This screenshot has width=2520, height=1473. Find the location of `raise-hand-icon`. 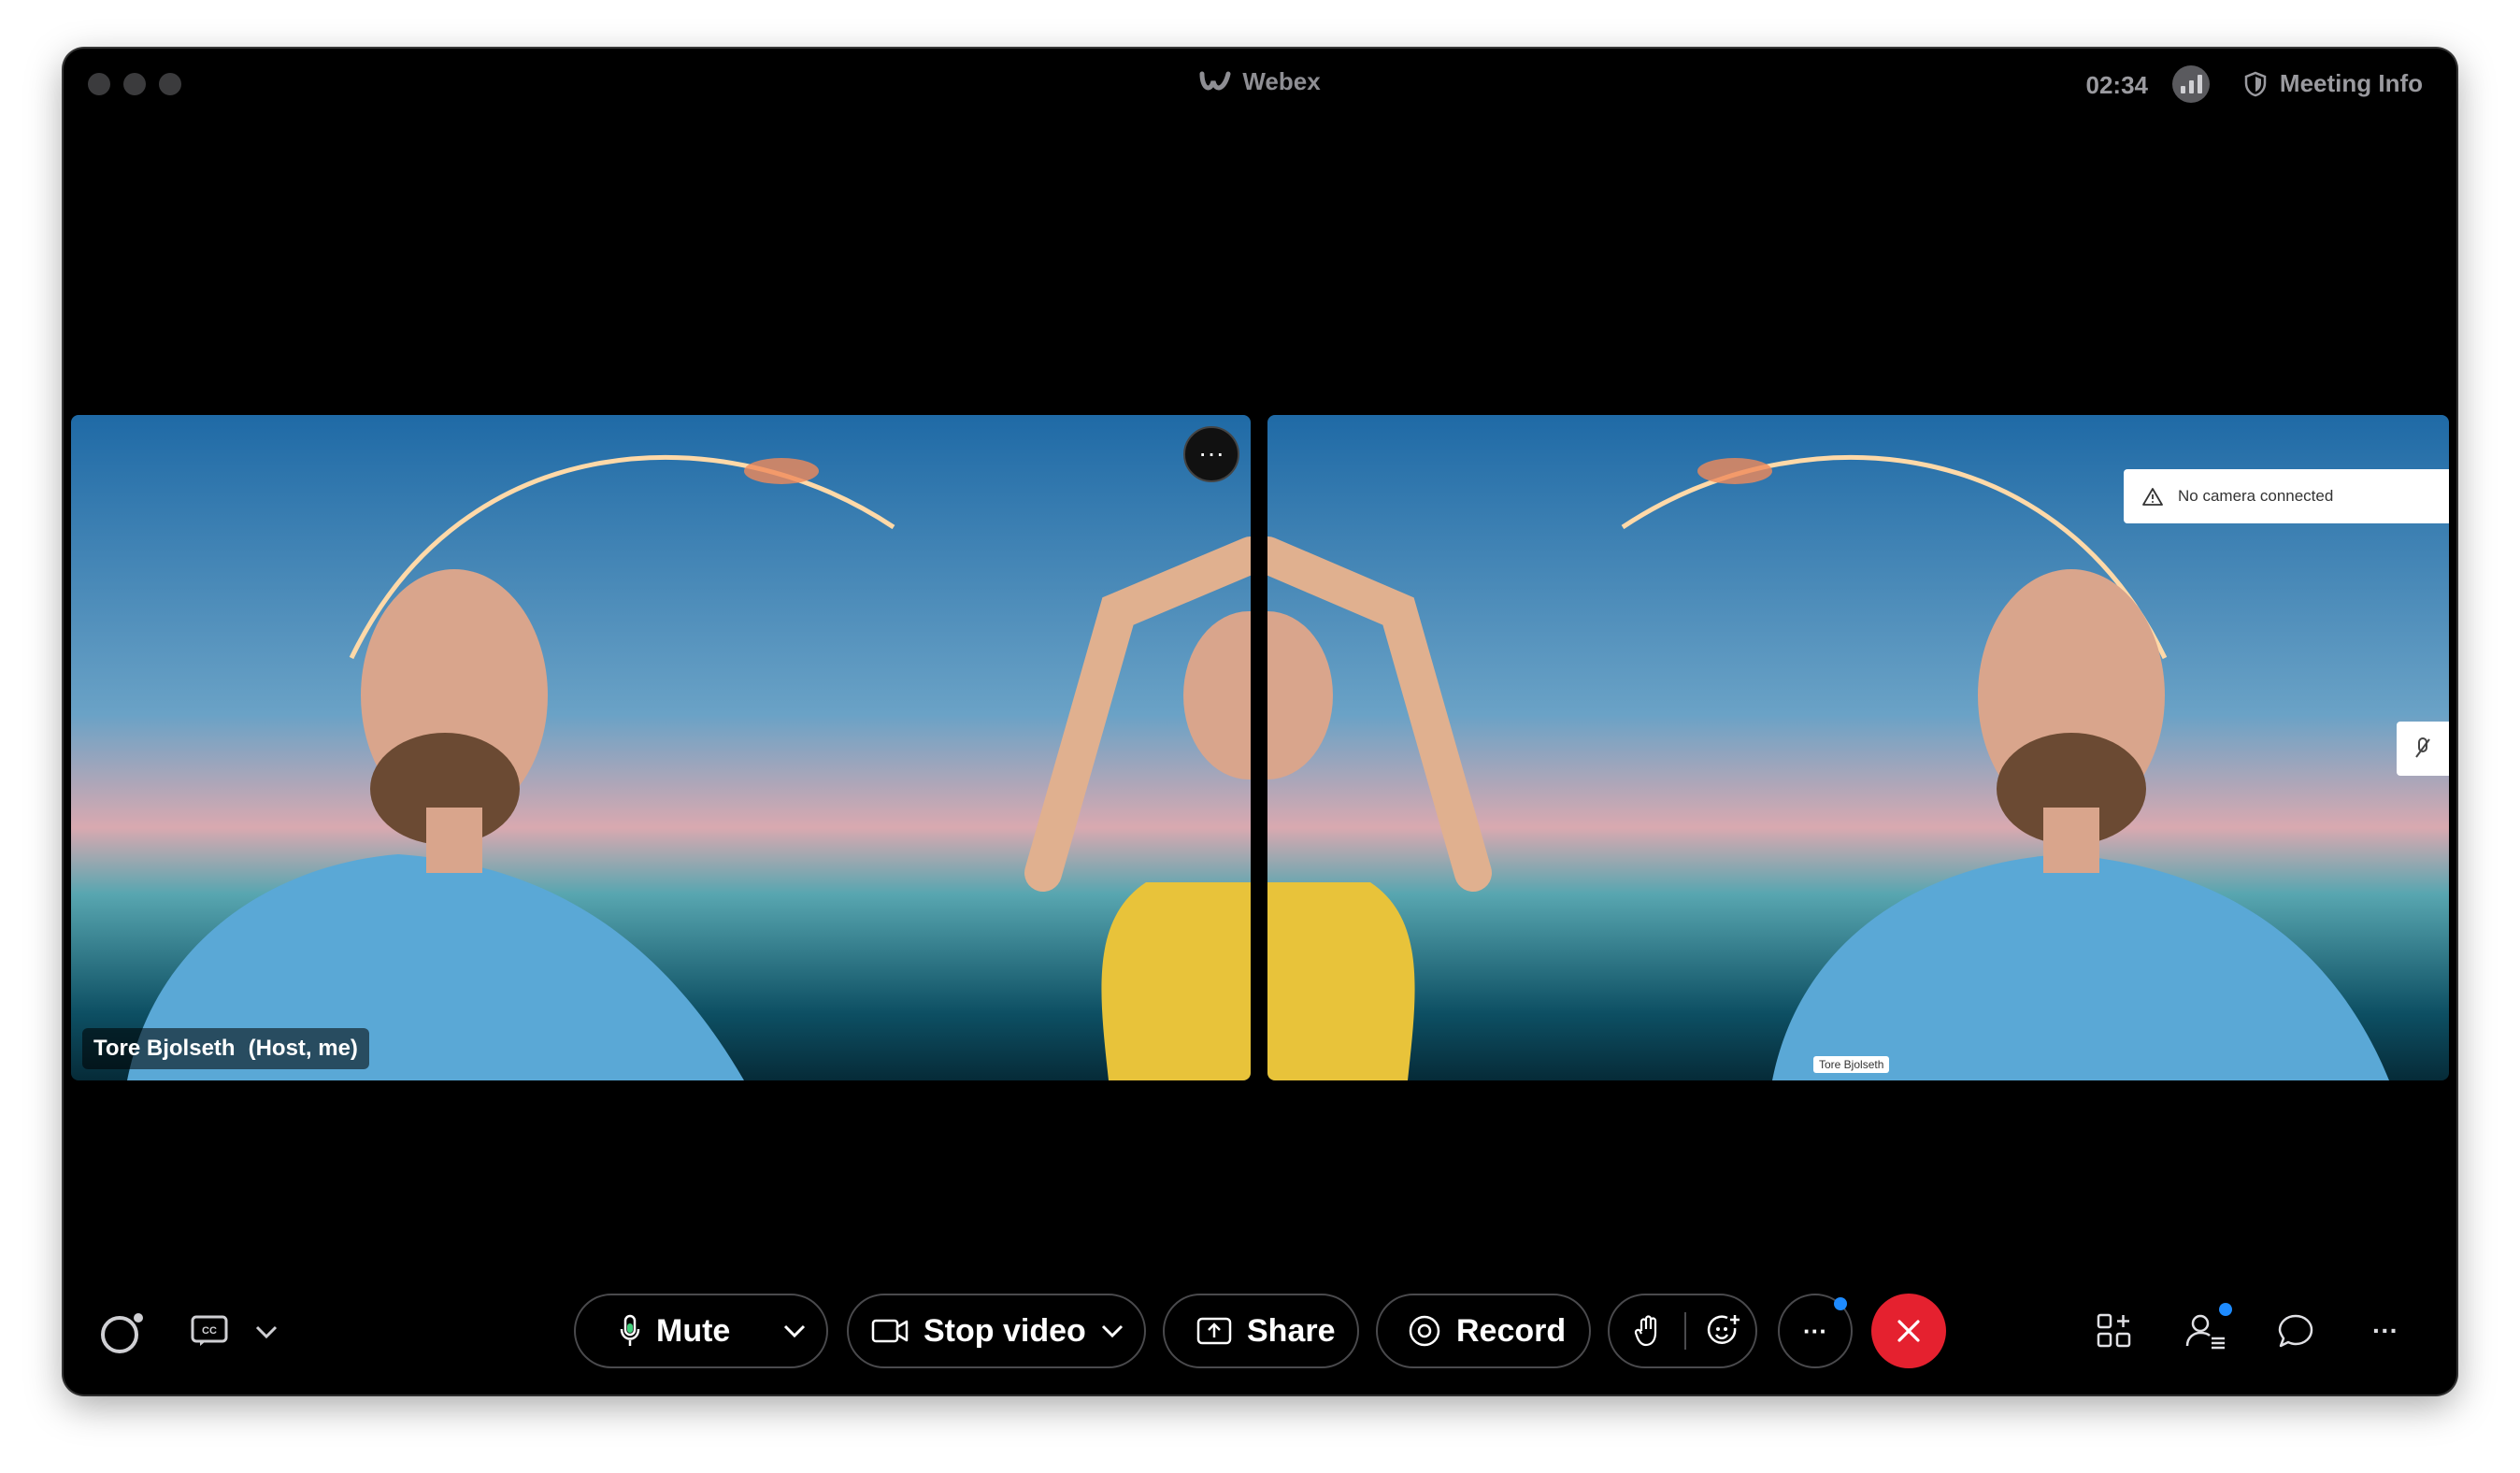

raise-hand-icon is located at coordinates (1645, 1331).